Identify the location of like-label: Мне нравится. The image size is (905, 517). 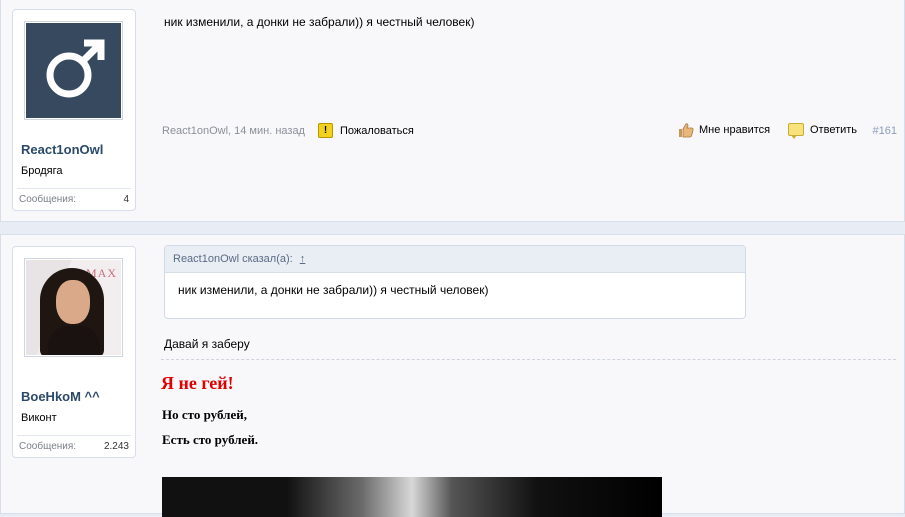
(735, 130).